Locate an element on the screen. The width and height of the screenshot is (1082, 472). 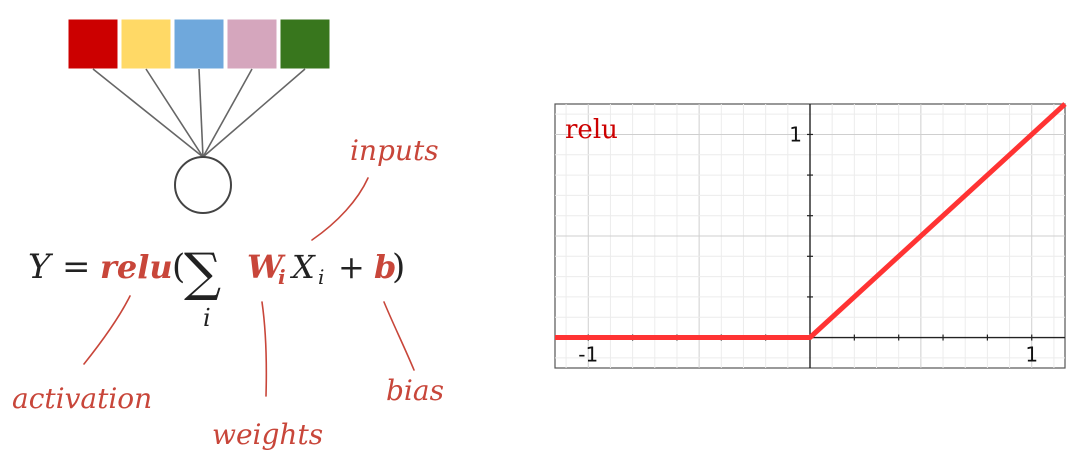
formula-sum-index: i is located at coordinates (207, 318).